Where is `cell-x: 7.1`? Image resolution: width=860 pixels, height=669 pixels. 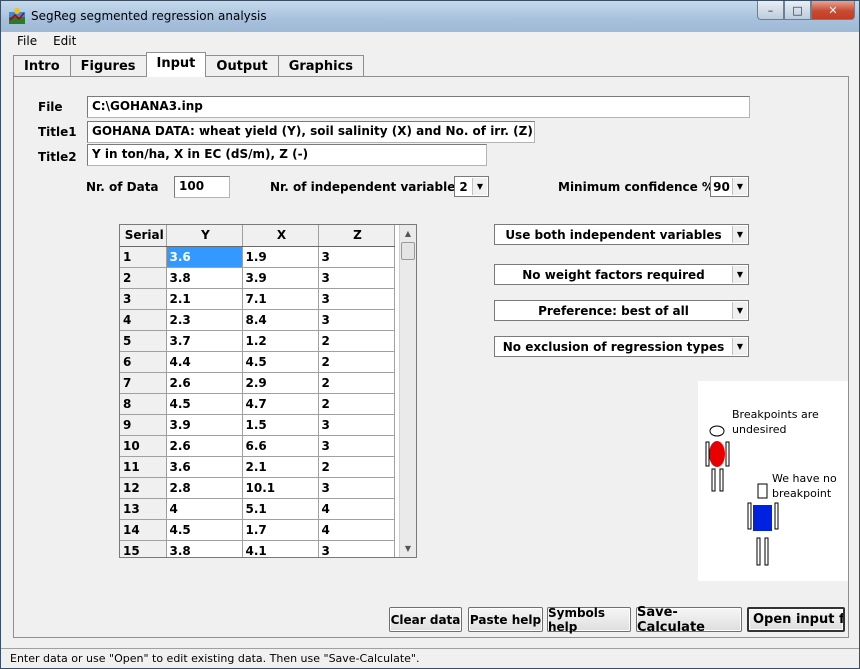 cell-x: 7.1 is located at coordinates (280, 299).